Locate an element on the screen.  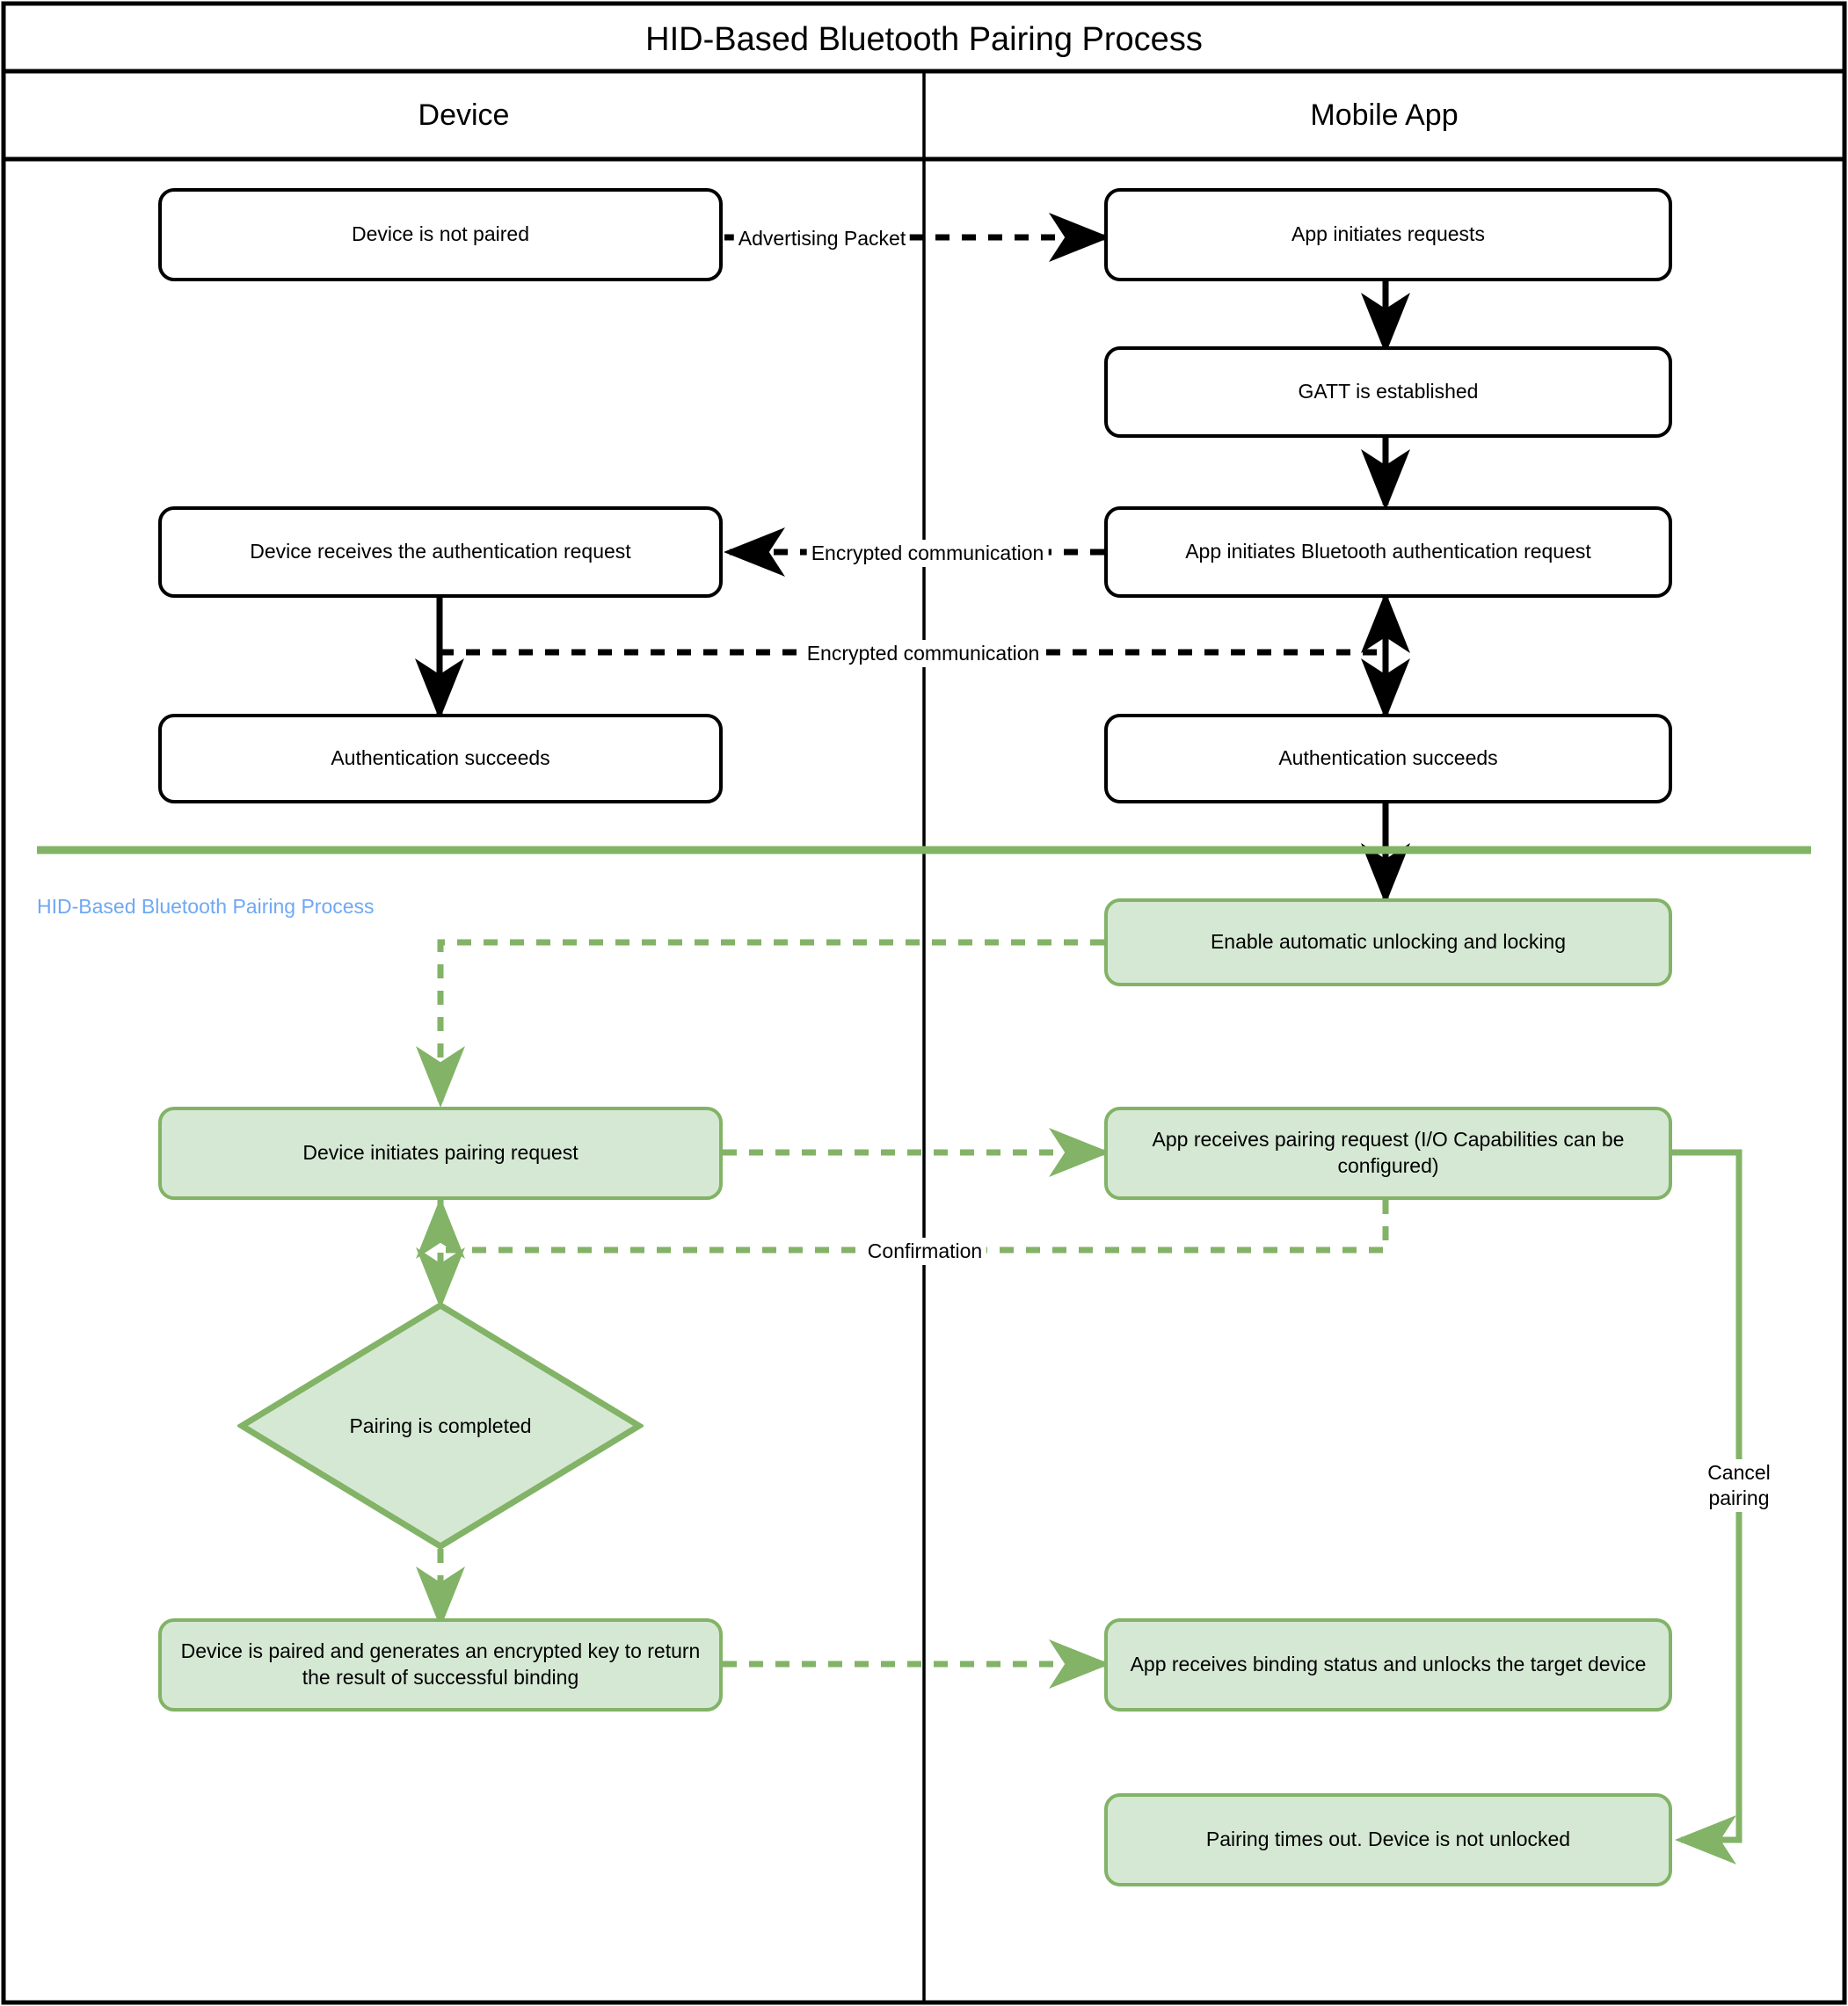
node-gatt-is-established: GATT is established is located at coordinates (1388, 392).